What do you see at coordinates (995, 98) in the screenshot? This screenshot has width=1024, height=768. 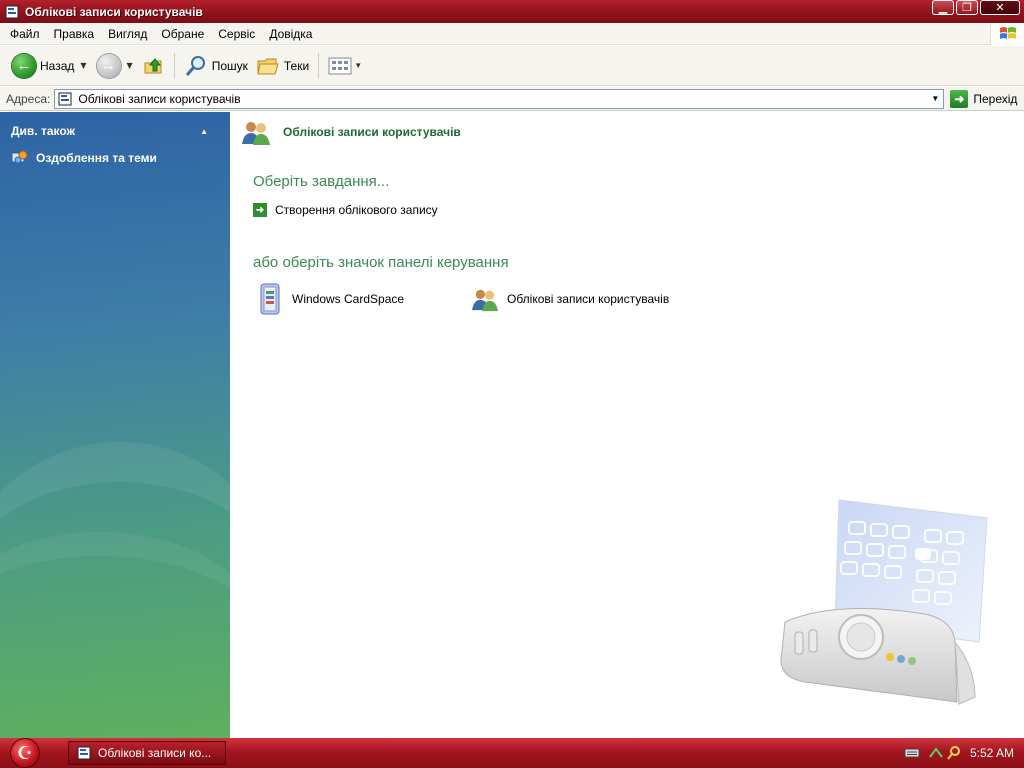 I see `go-label: Перехід` at bounding box center [995, 98].